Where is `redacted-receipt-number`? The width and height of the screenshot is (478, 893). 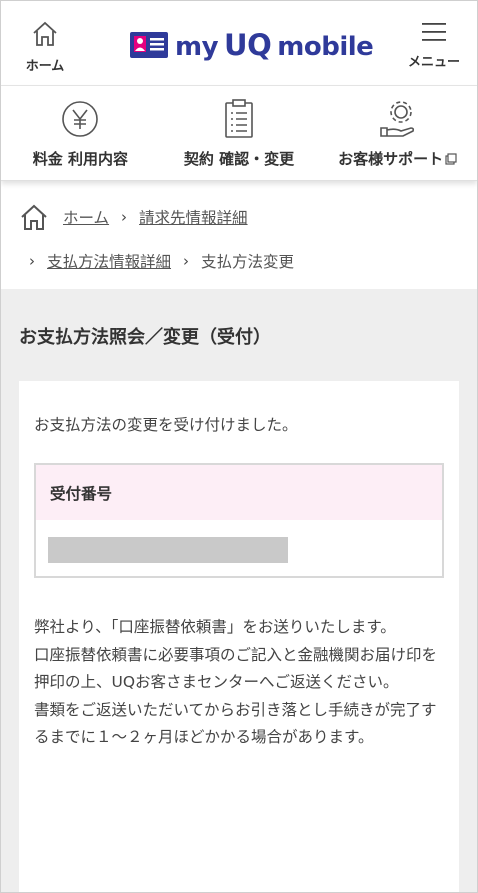
redacted-receipt-number is located at coordinates (168, 550).